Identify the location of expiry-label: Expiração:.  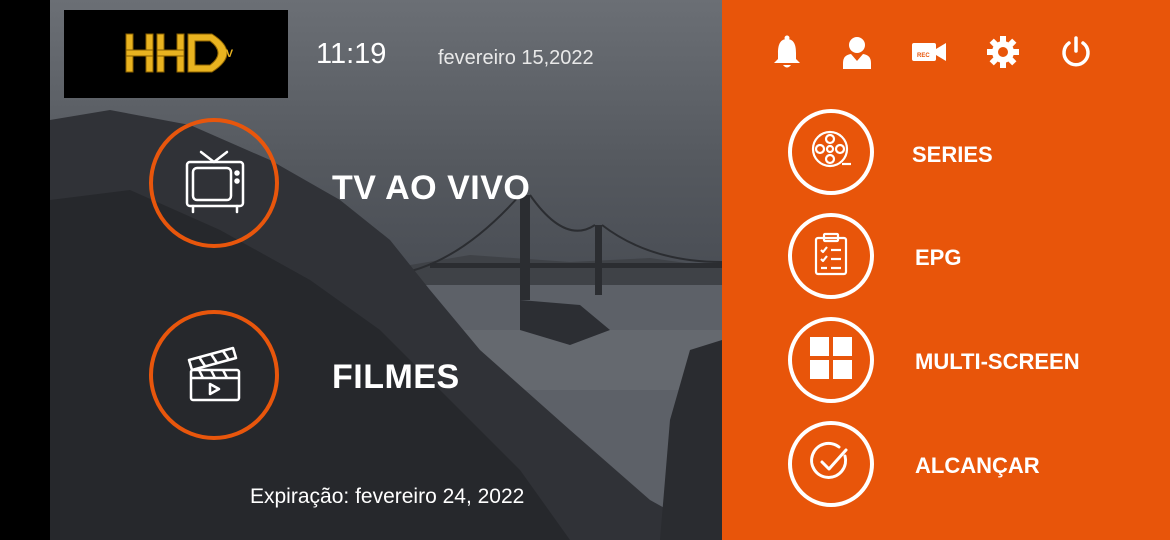
(300, 496).